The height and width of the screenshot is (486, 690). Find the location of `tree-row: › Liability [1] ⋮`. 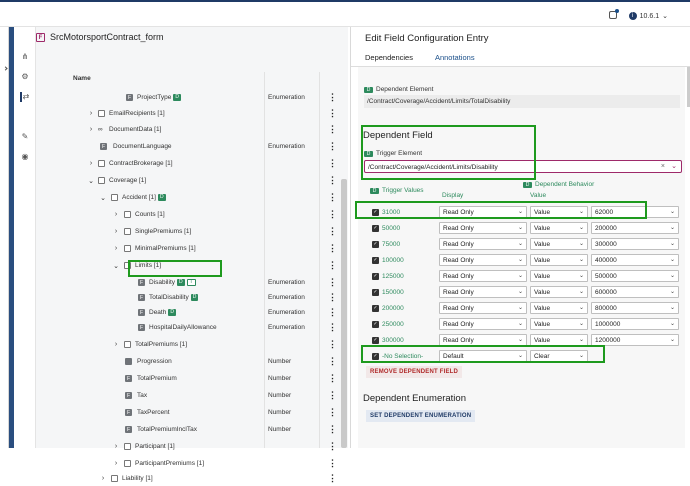

tree-row: › Liability [1] ⋮ is located at coordinates (192, 478).